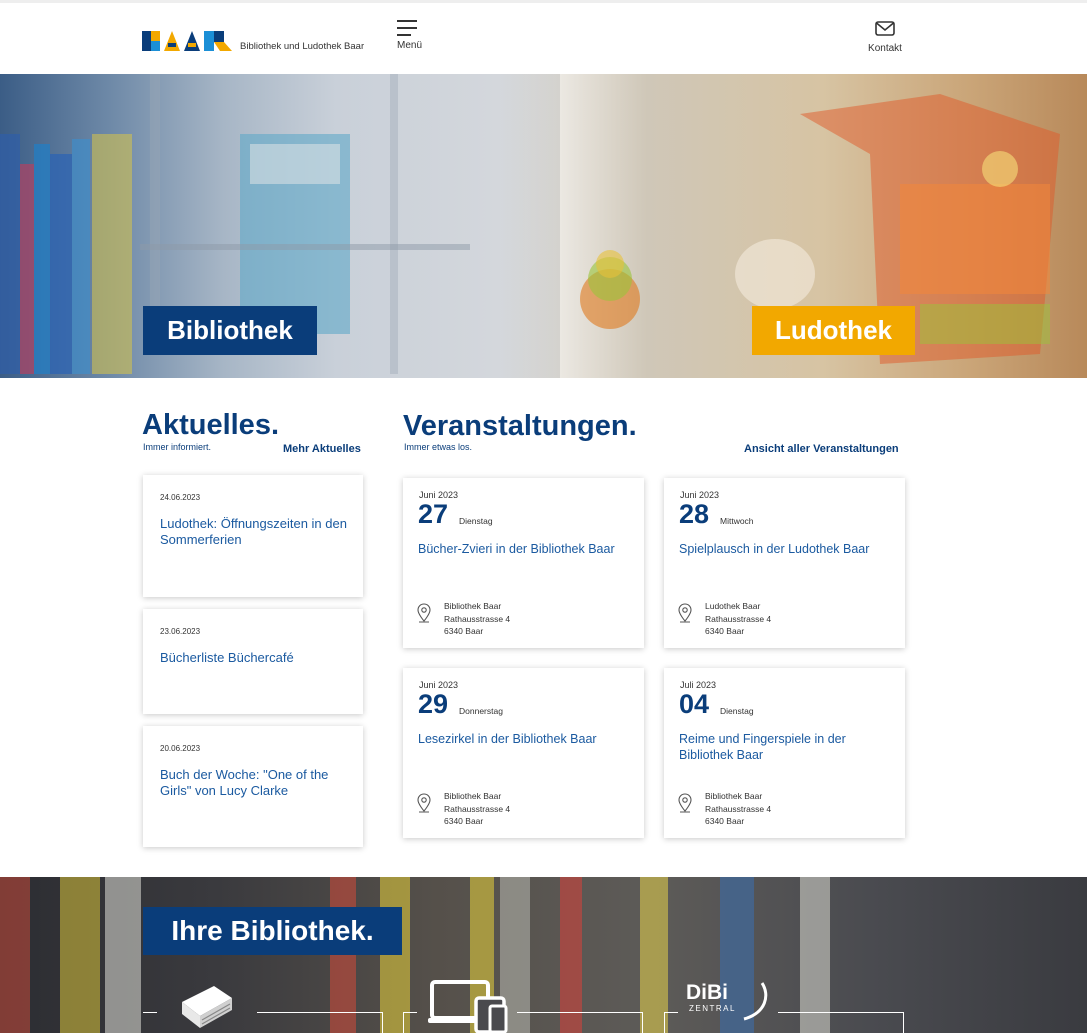 Image resolution: width=1087 pixels, height=1033 pixels. I want to click on news-card: 23.06.2023 Bücherliste Büchercafé, so click(253, 661).